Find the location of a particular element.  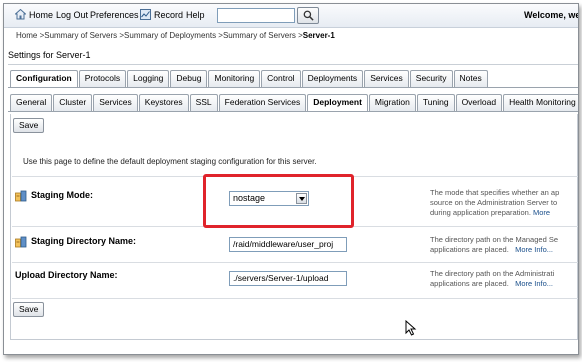

staging-mode-label: Staging Mode: is located at coordinates (62, 195).